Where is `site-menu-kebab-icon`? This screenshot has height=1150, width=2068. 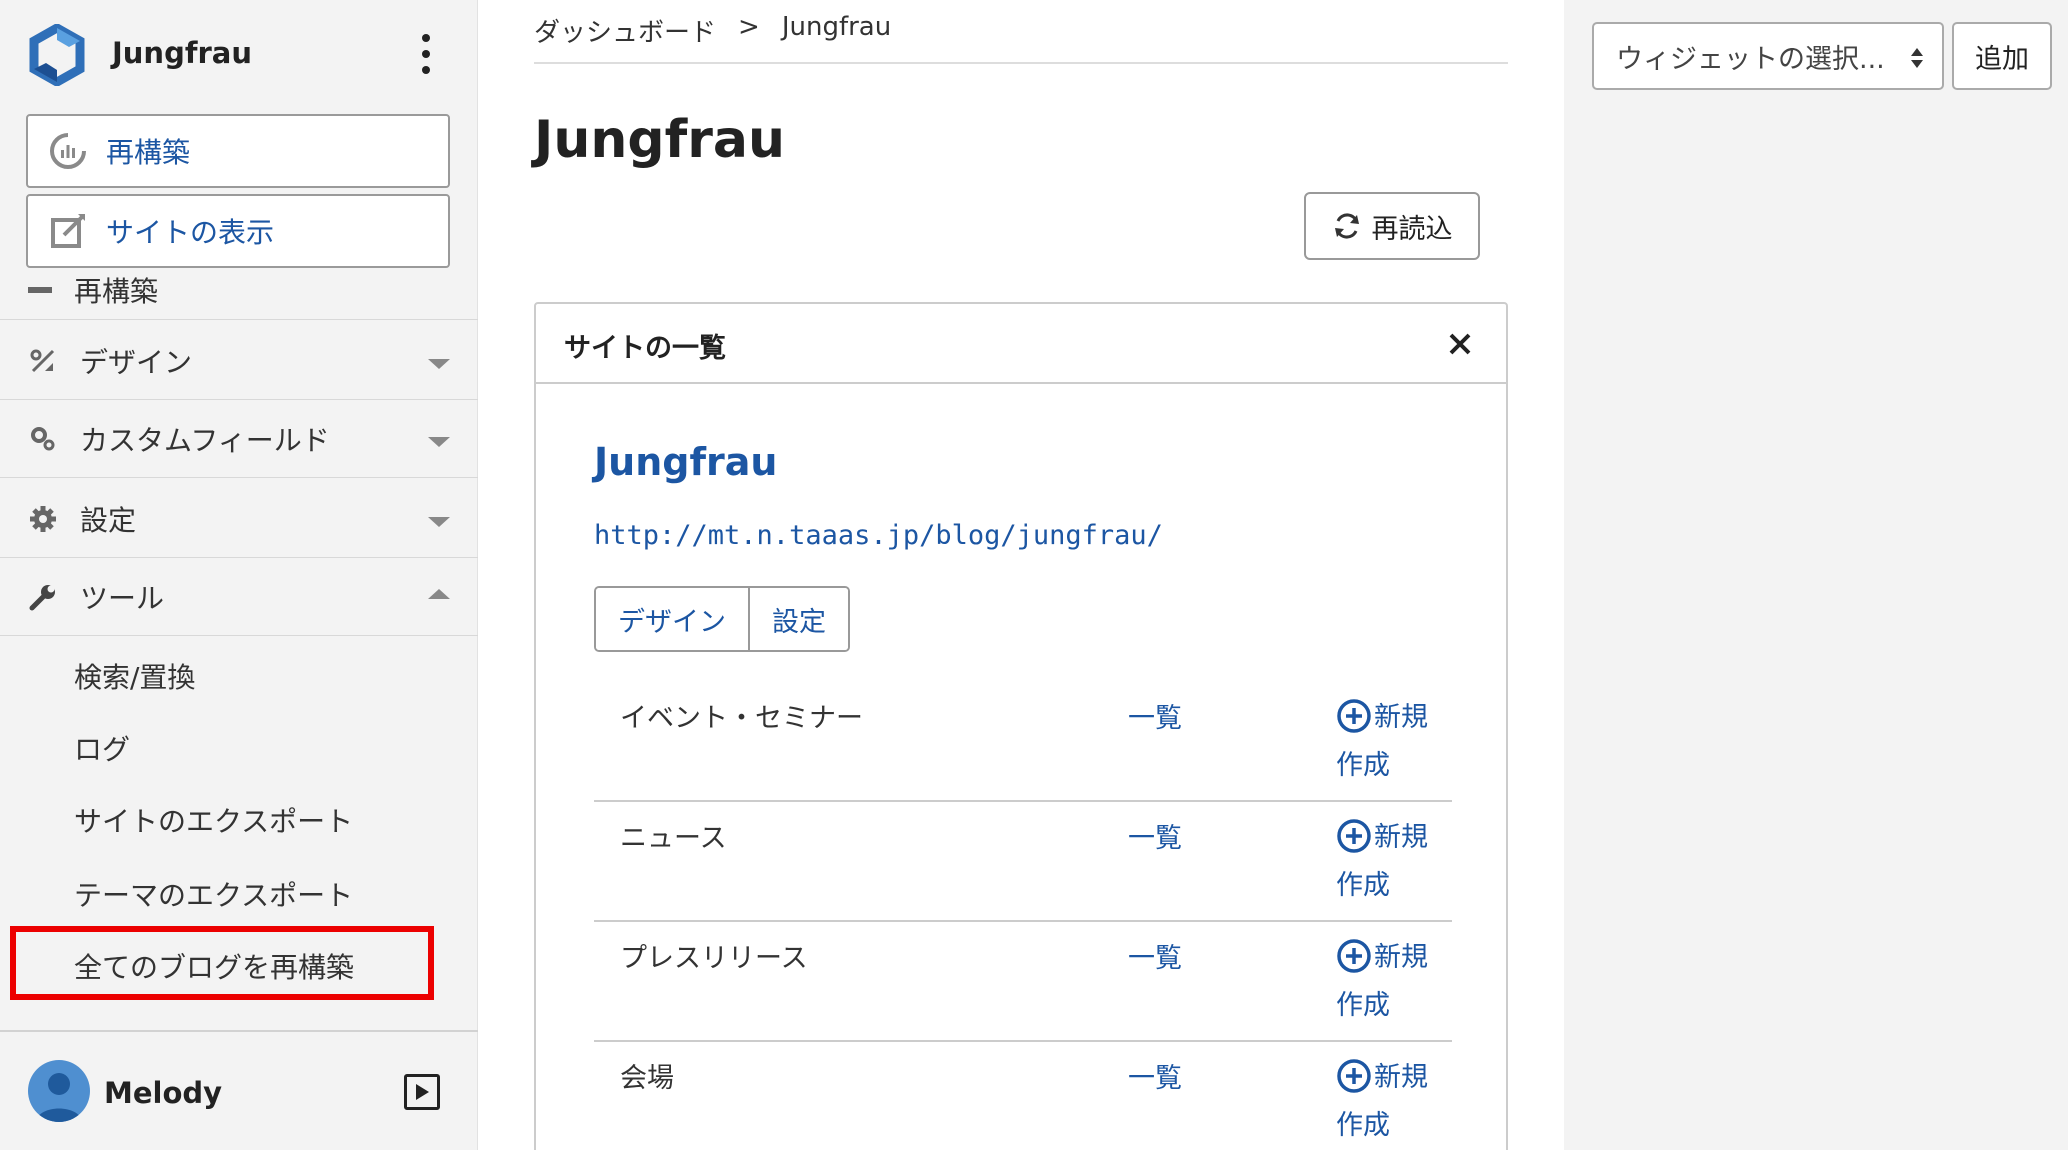
site-menu-kebab-icon is located at coordinates (426, 54).